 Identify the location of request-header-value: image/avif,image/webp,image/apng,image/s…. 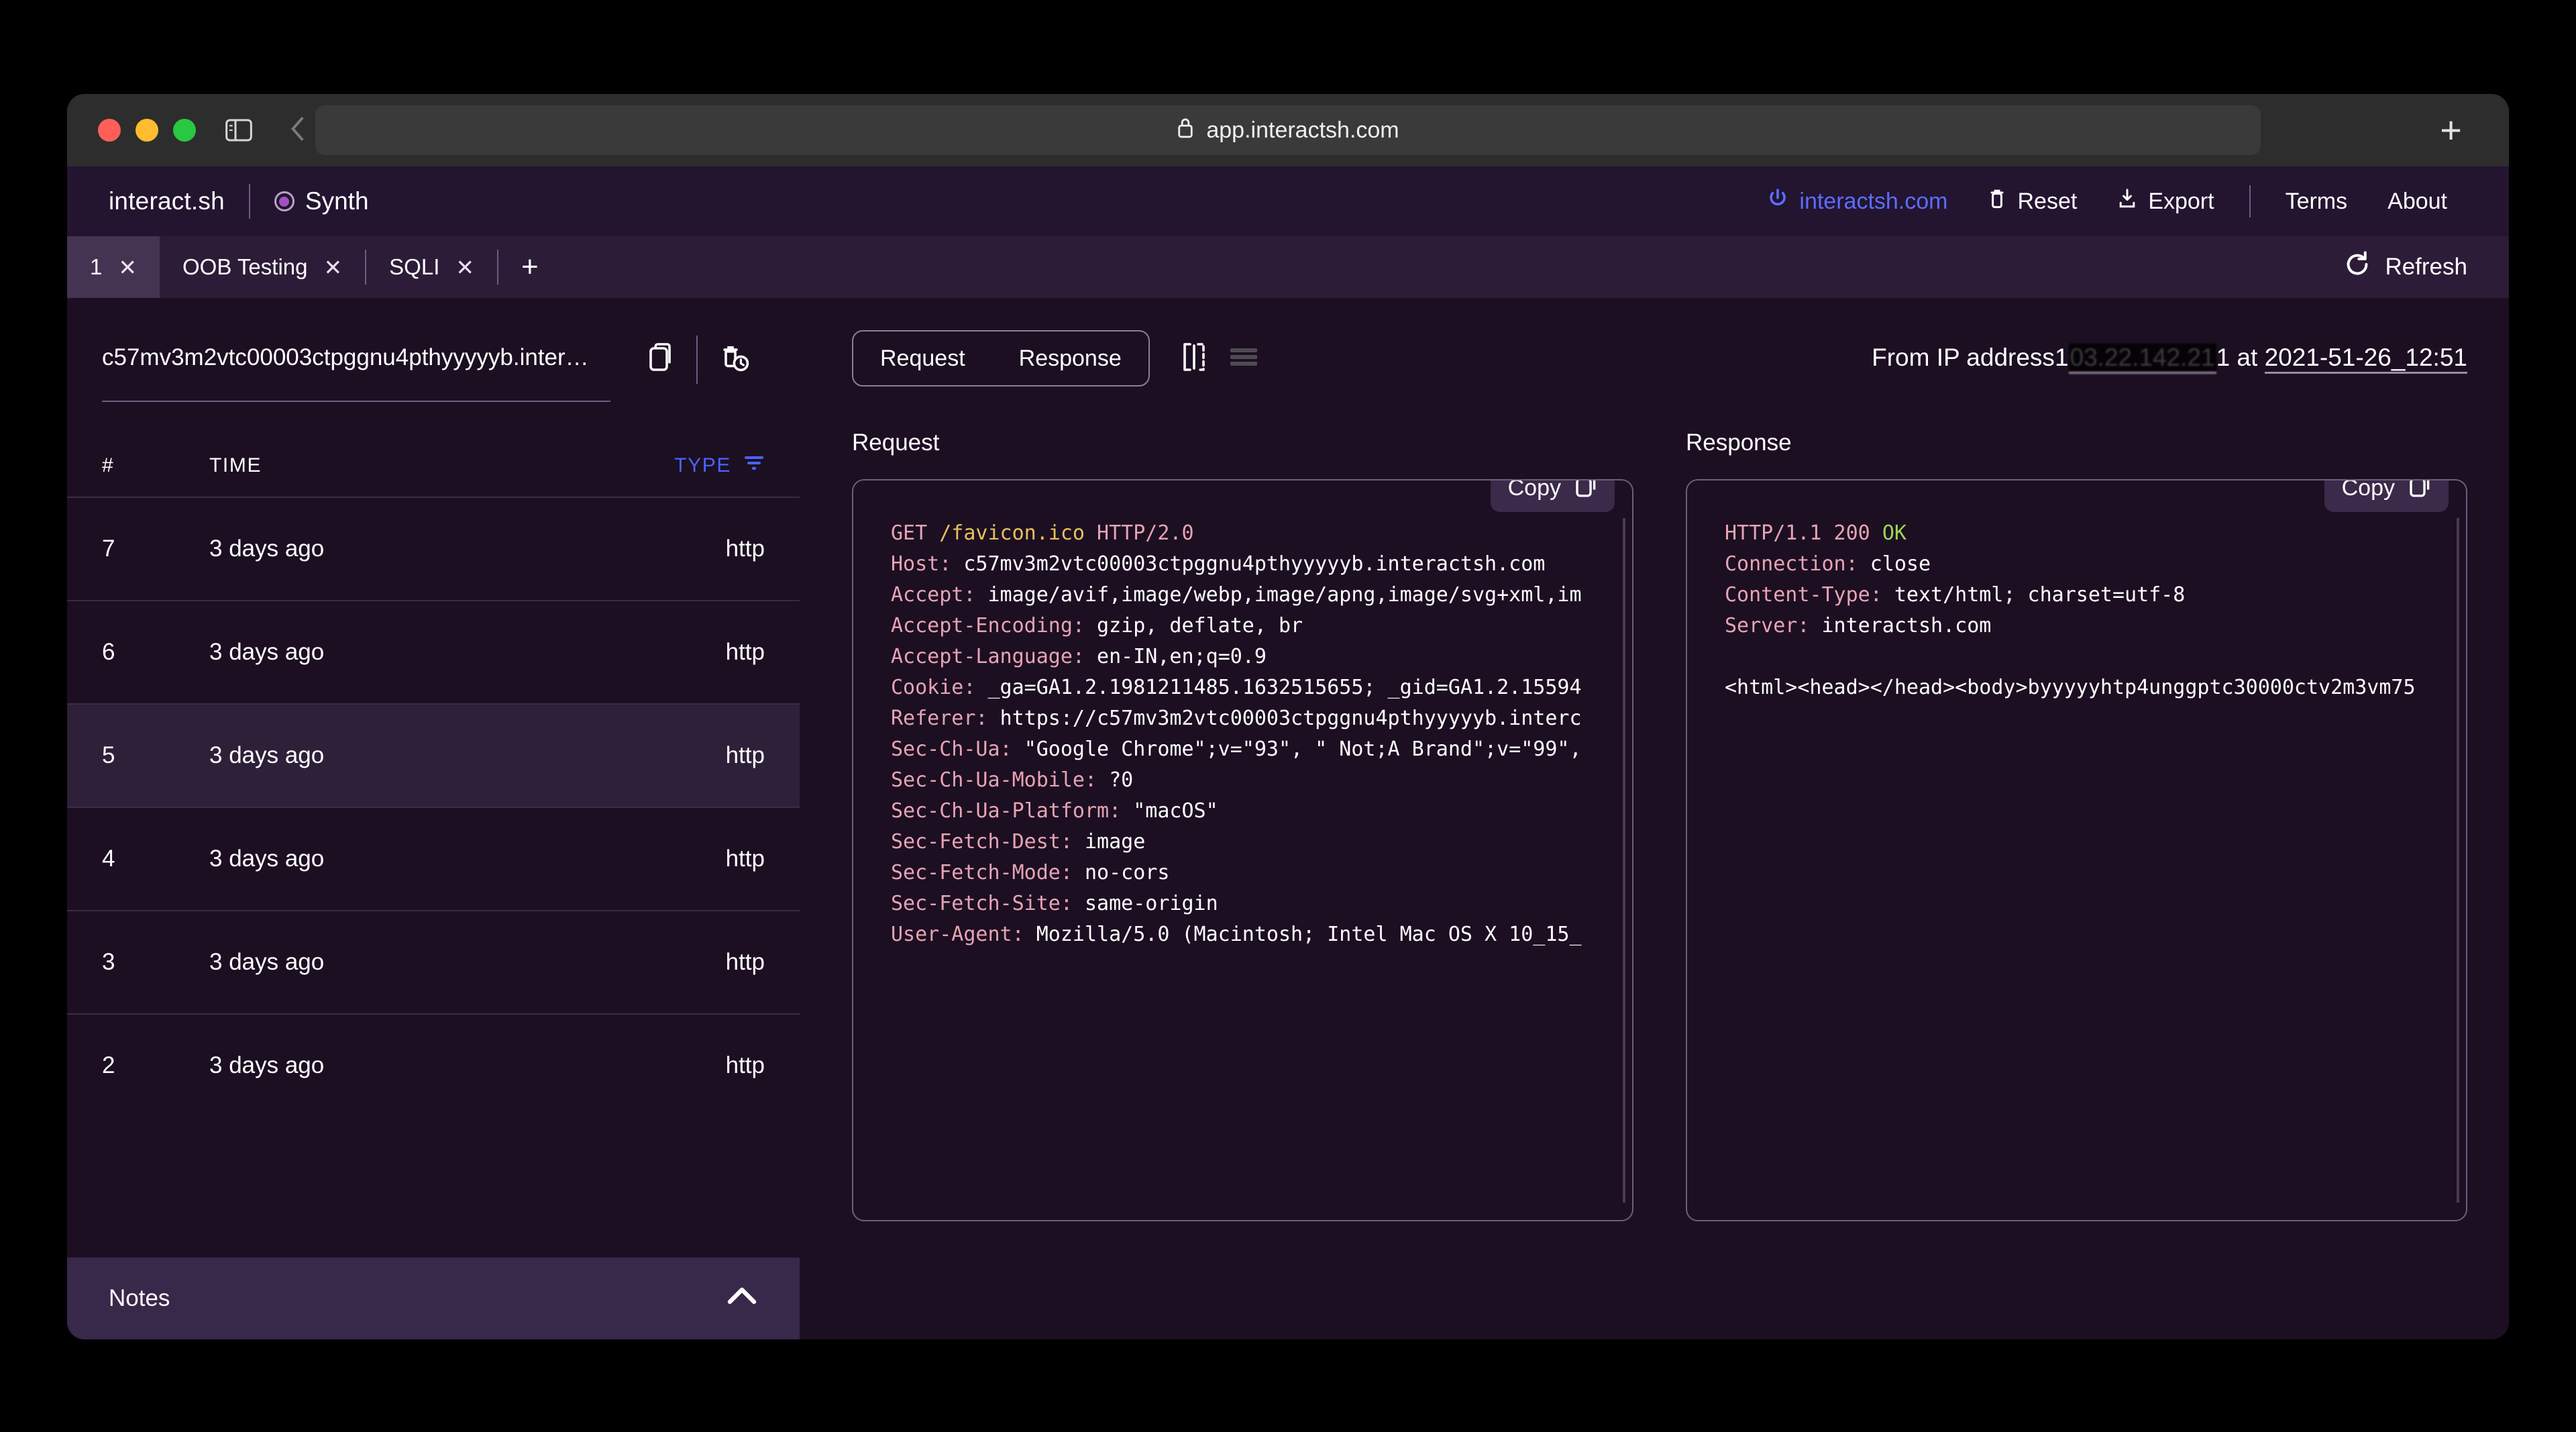
(1284, 595).